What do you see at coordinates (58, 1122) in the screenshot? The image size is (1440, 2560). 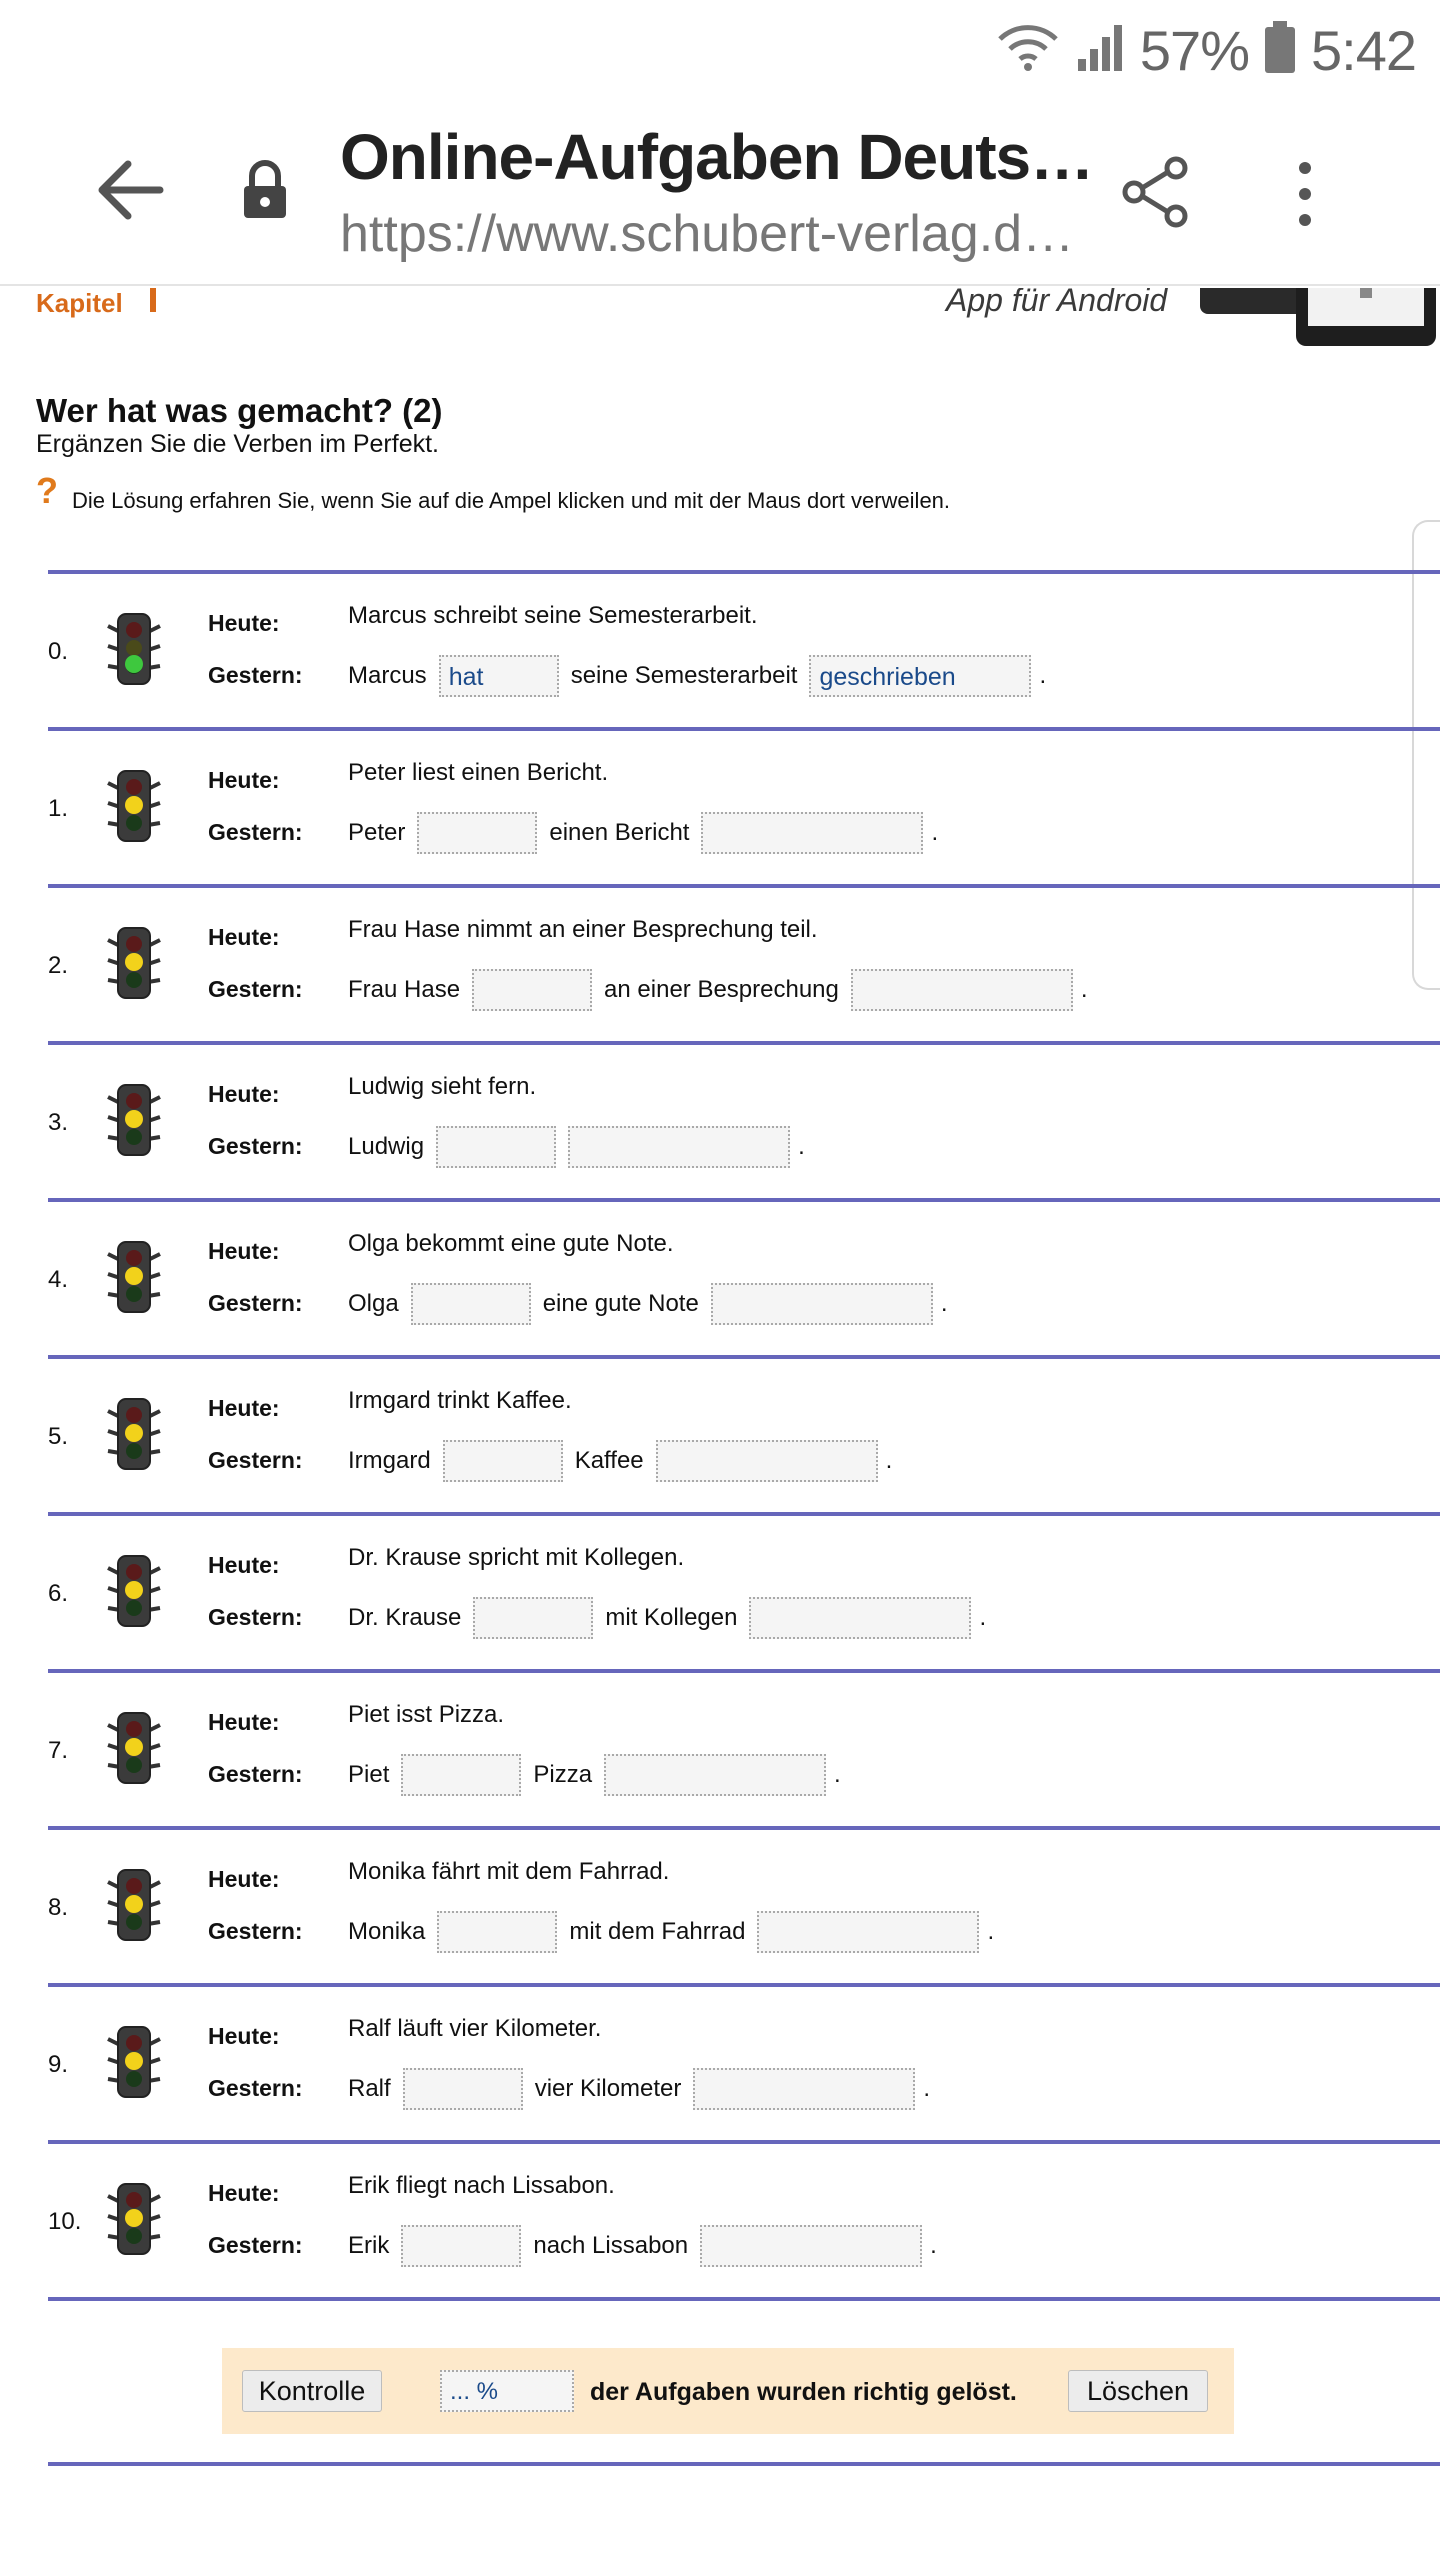 I see `exercise-number: 3.` at bounding box center [58, 1122].